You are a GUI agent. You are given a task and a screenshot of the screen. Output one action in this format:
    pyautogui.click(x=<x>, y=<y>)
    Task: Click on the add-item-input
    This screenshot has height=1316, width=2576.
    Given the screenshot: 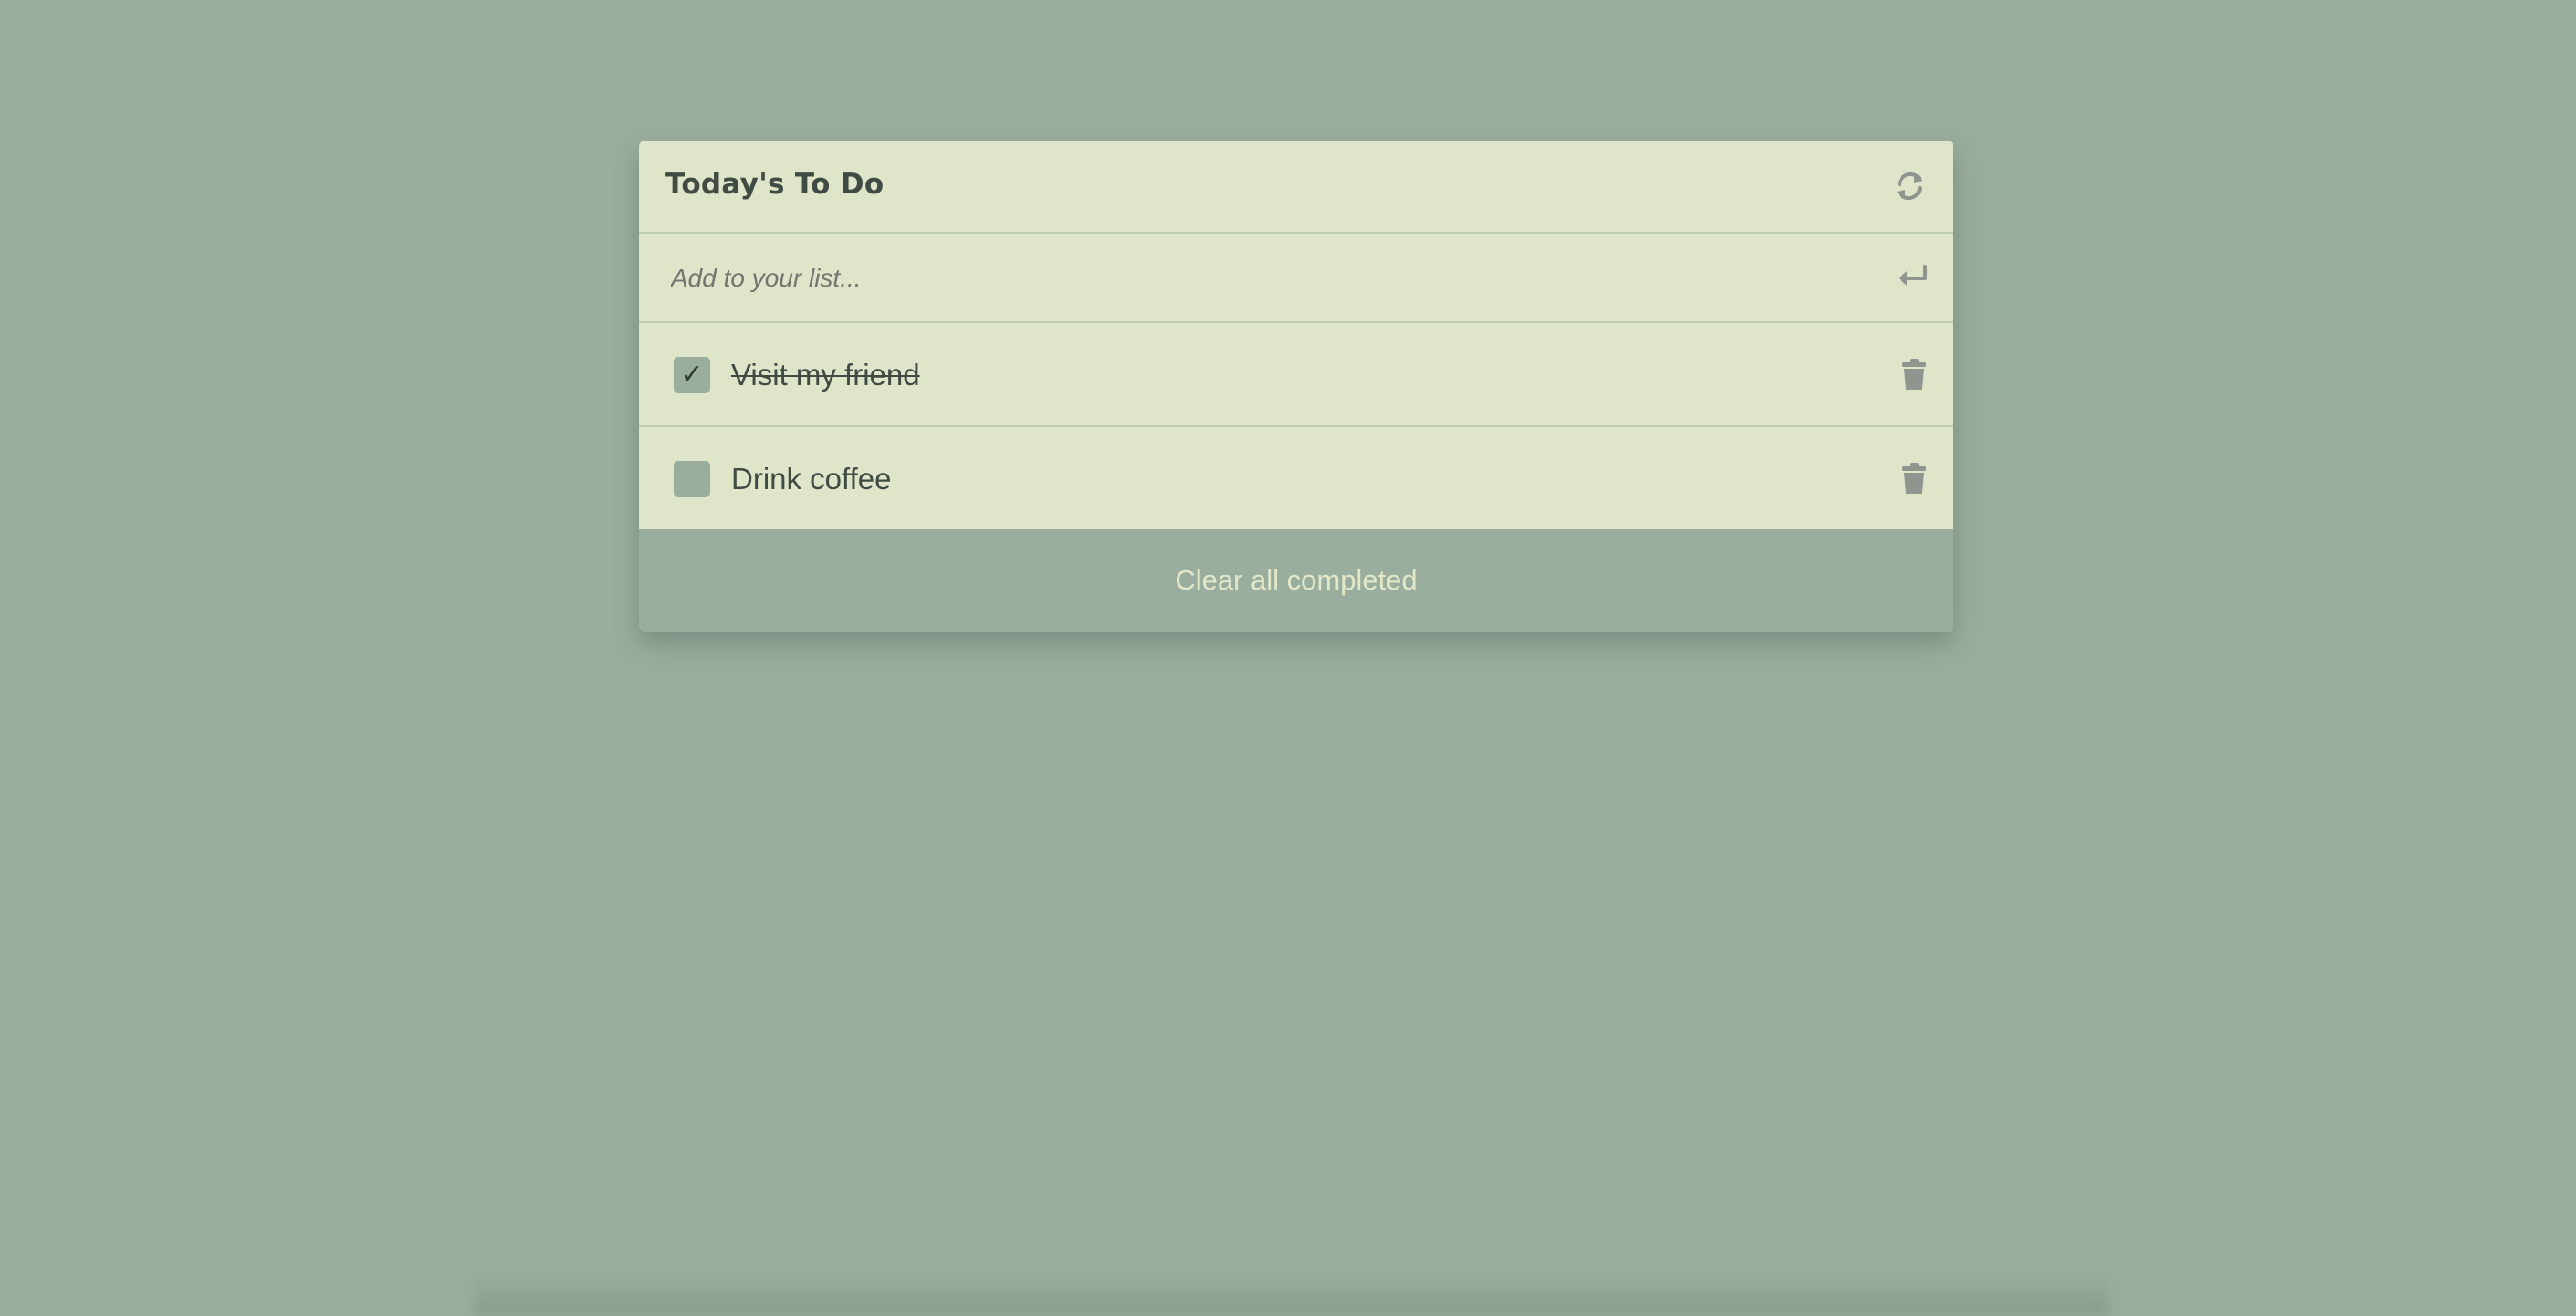 What is the action you would take?
    pyautogui.click(x=1264, y=278)
    